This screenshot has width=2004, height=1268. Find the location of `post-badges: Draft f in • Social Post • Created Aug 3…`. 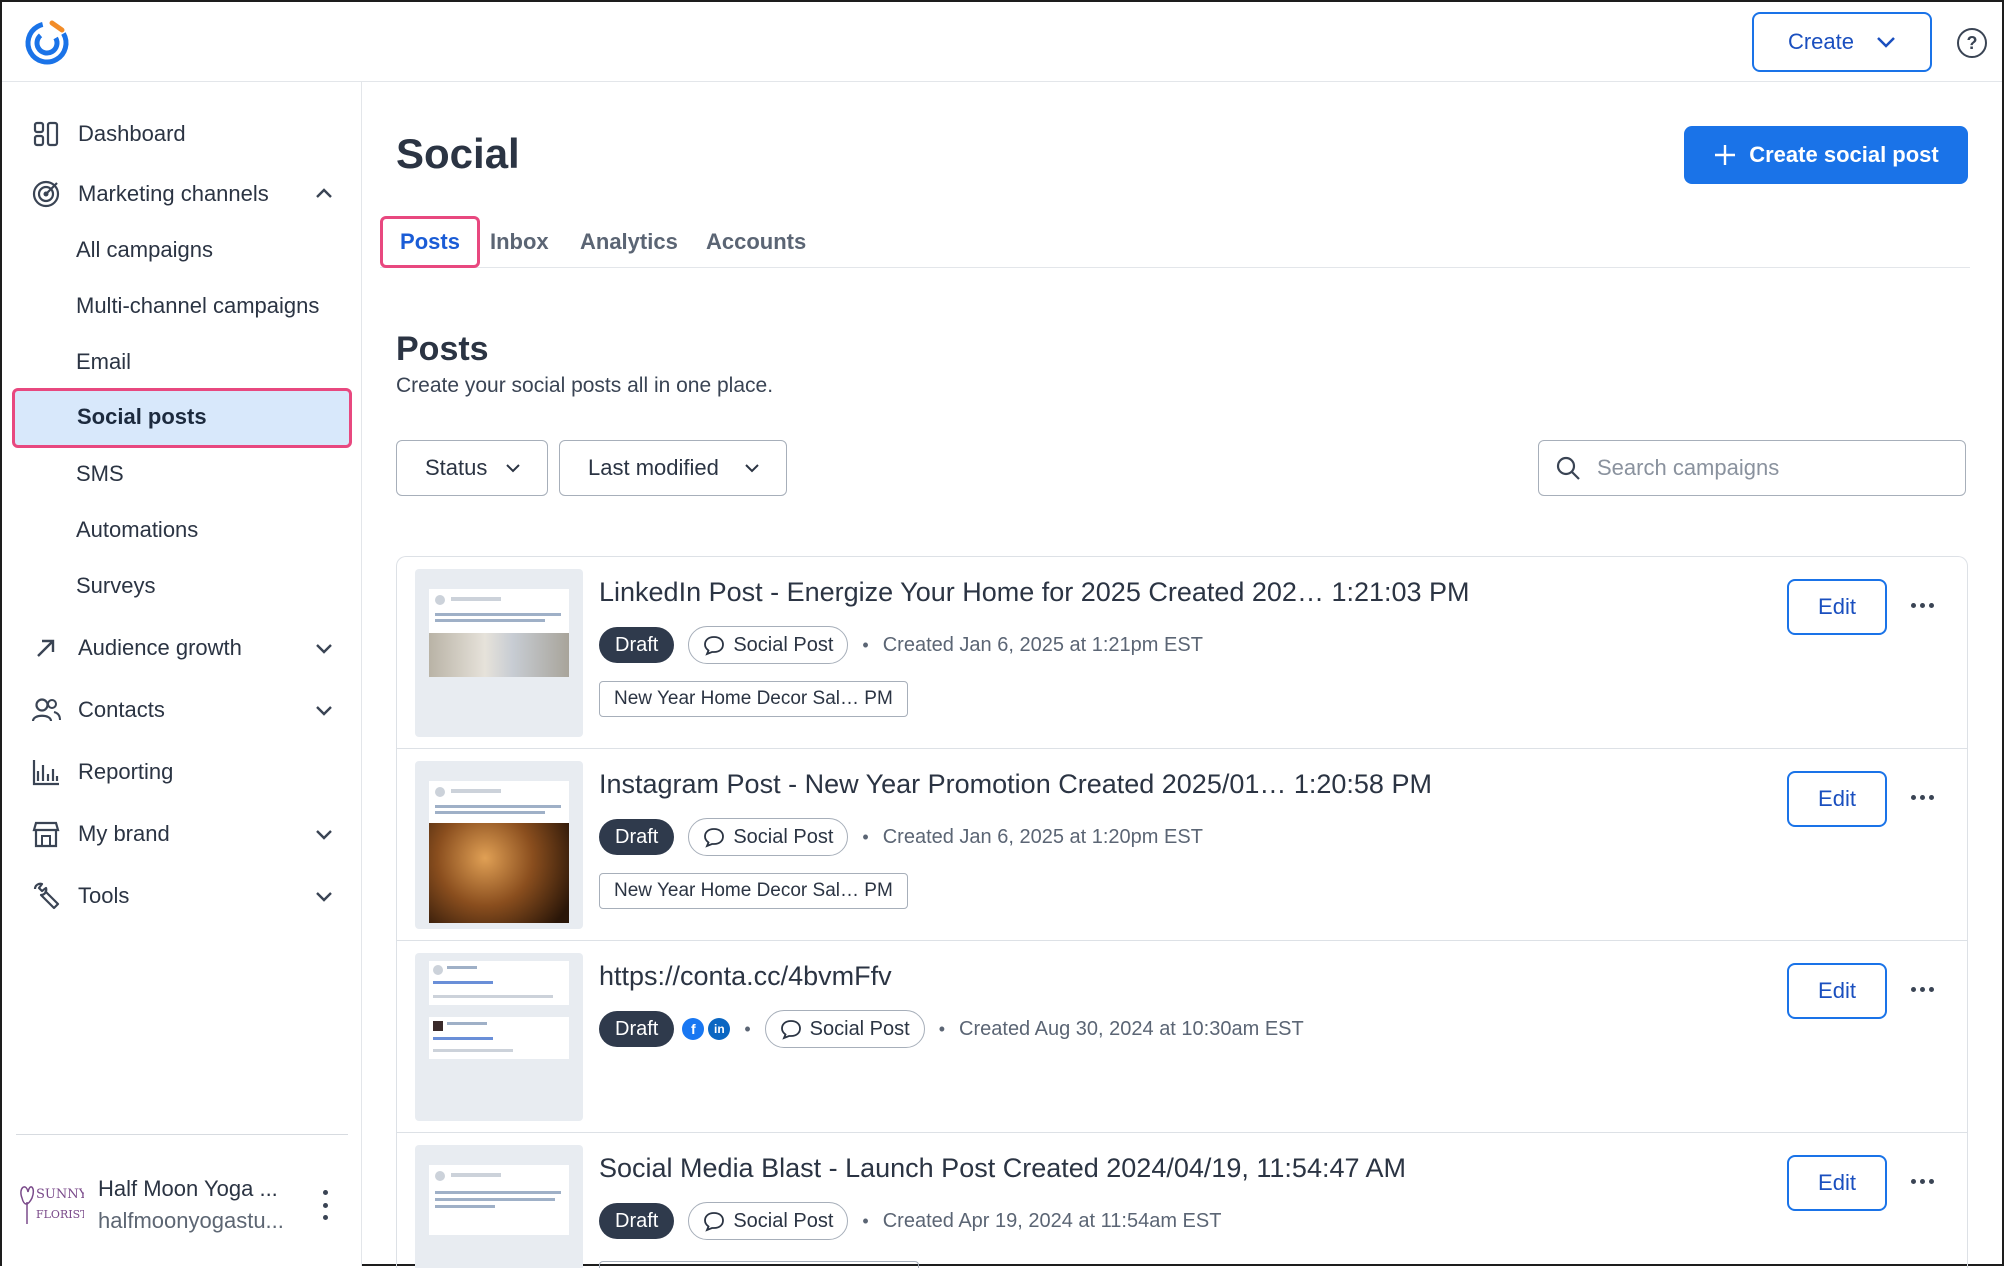

post-badges: Draft f in • Social Post • Created Aug 3… is located at coordinates (951, 1029).